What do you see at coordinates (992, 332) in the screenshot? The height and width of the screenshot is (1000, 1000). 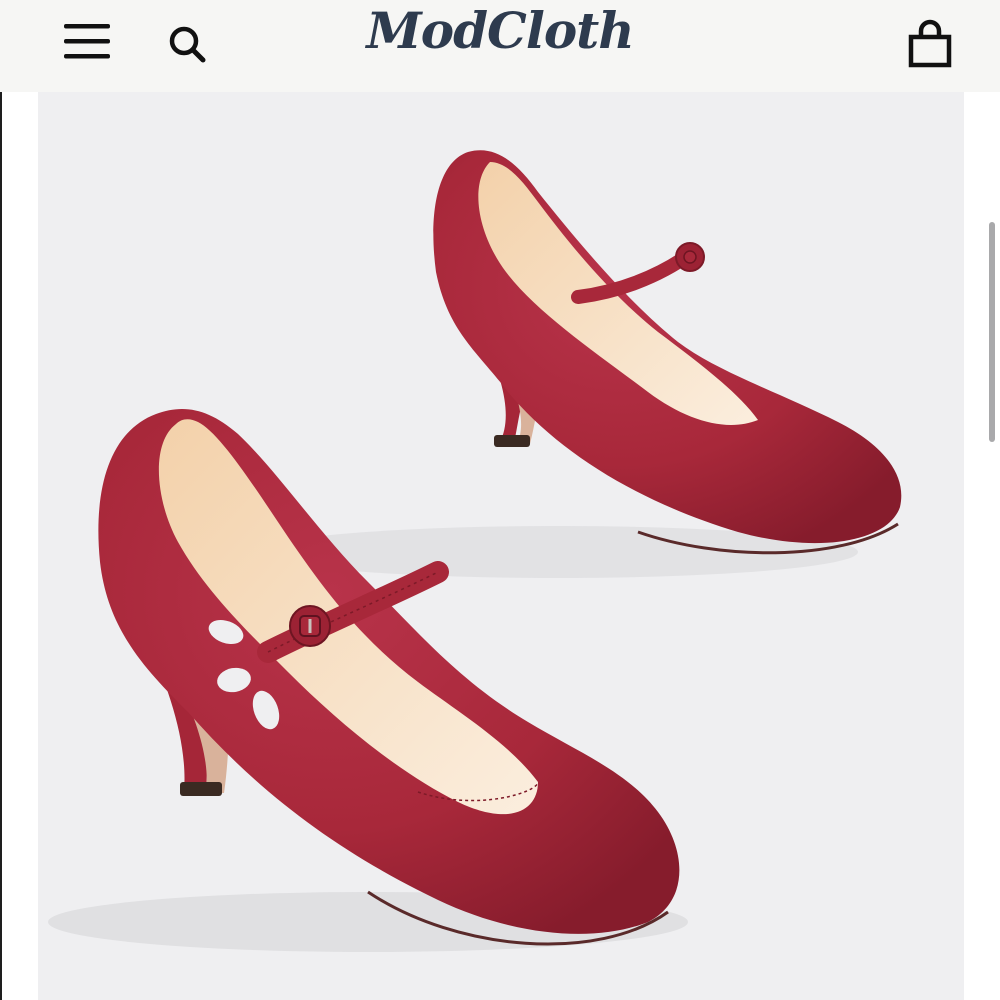 I see `scrollbar-thumb` at bounding box center [992, 332].